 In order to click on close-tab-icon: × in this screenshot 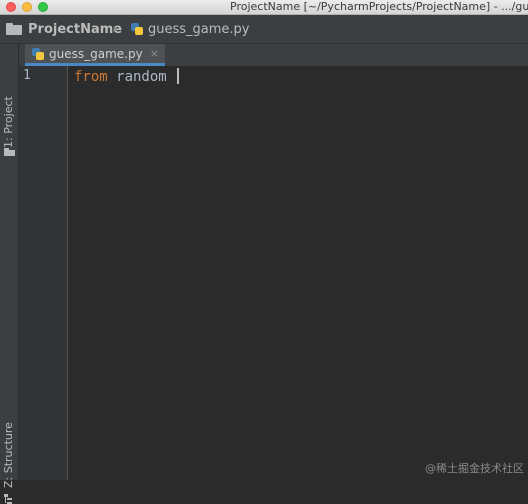, I will do `click(154, 53)`.